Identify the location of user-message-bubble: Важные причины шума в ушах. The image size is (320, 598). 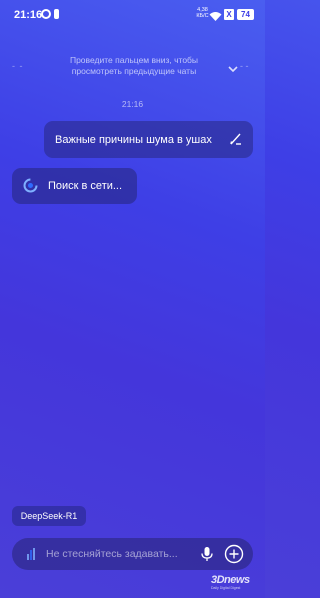
(148, 139).